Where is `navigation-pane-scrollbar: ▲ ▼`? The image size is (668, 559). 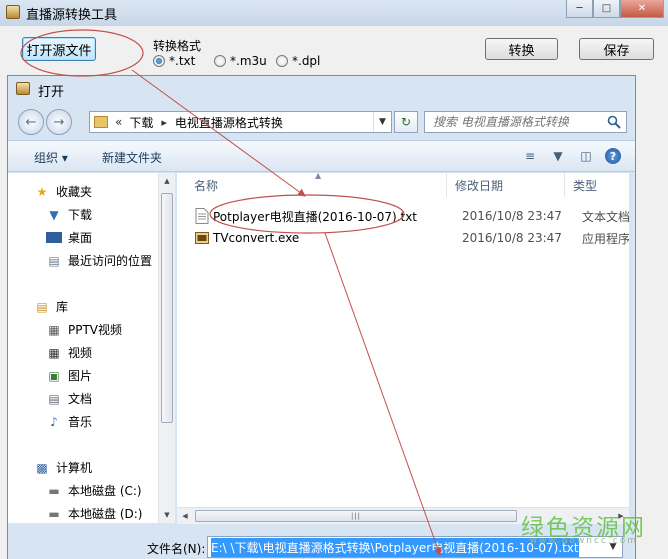 navigation-pane-scrollbar: ▲ ▼ is located at coordinates (166, 348).